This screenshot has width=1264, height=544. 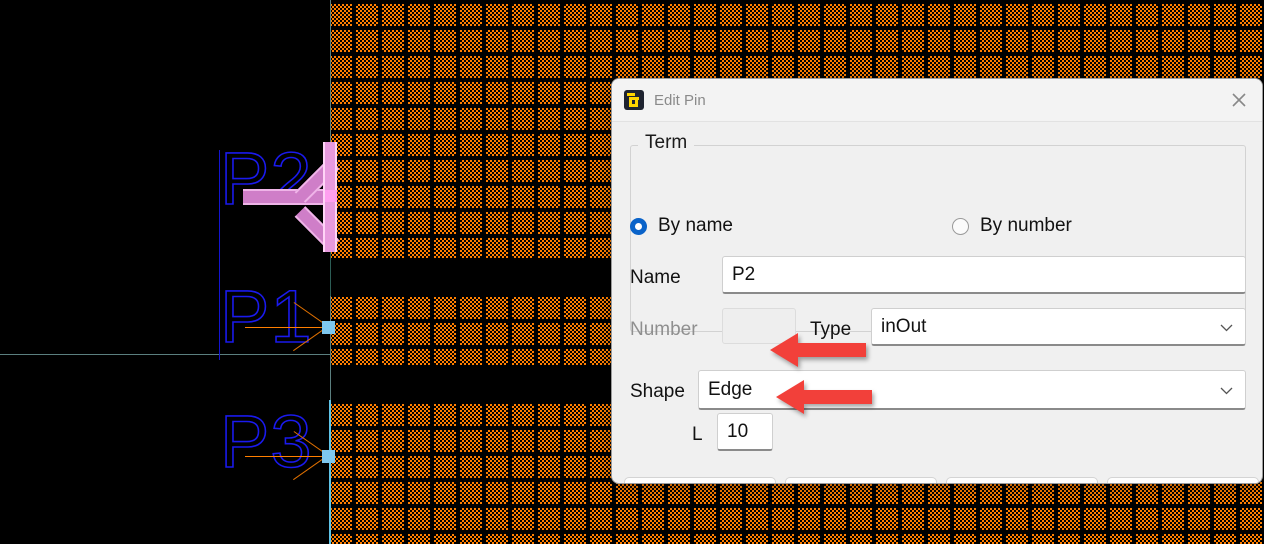 I want to click on apply-button: Apply, so click(x=861, y=480).